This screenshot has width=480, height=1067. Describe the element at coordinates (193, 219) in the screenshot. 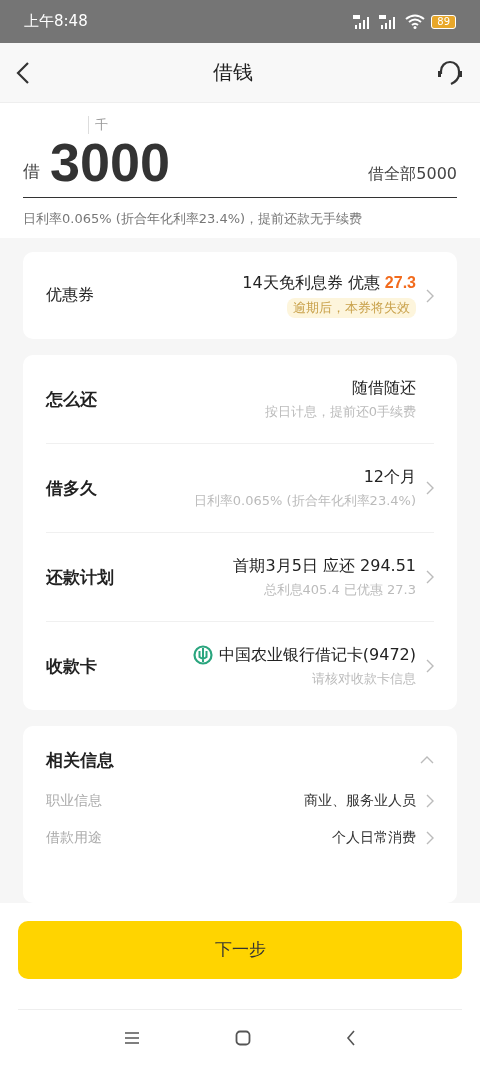

I see `rate-note: 日利率0.065% (折合年化利率23.4%)，提前还款无手续费` at that location.